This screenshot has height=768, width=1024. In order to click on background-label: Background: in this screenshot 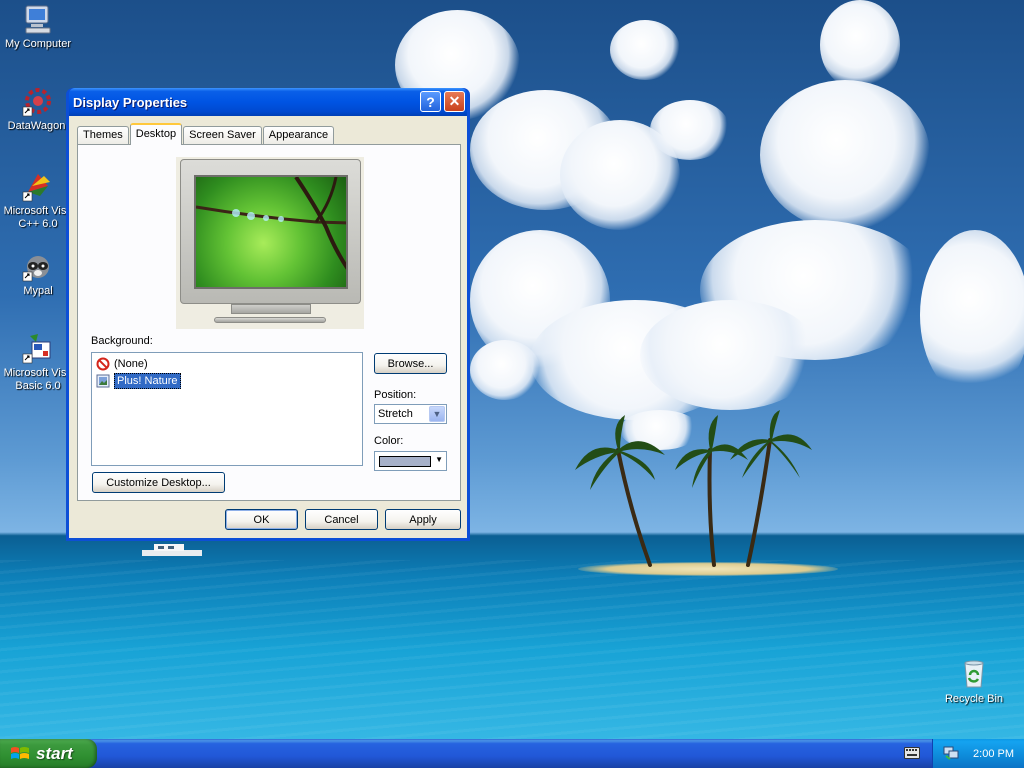, I will do `click(122, 341)`.